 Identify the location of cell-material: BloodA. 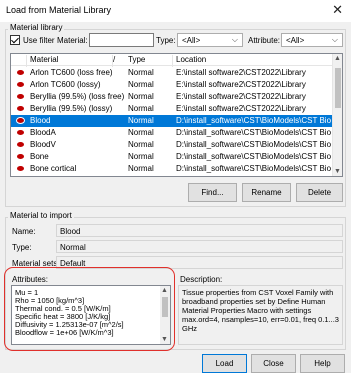
(43, 132).